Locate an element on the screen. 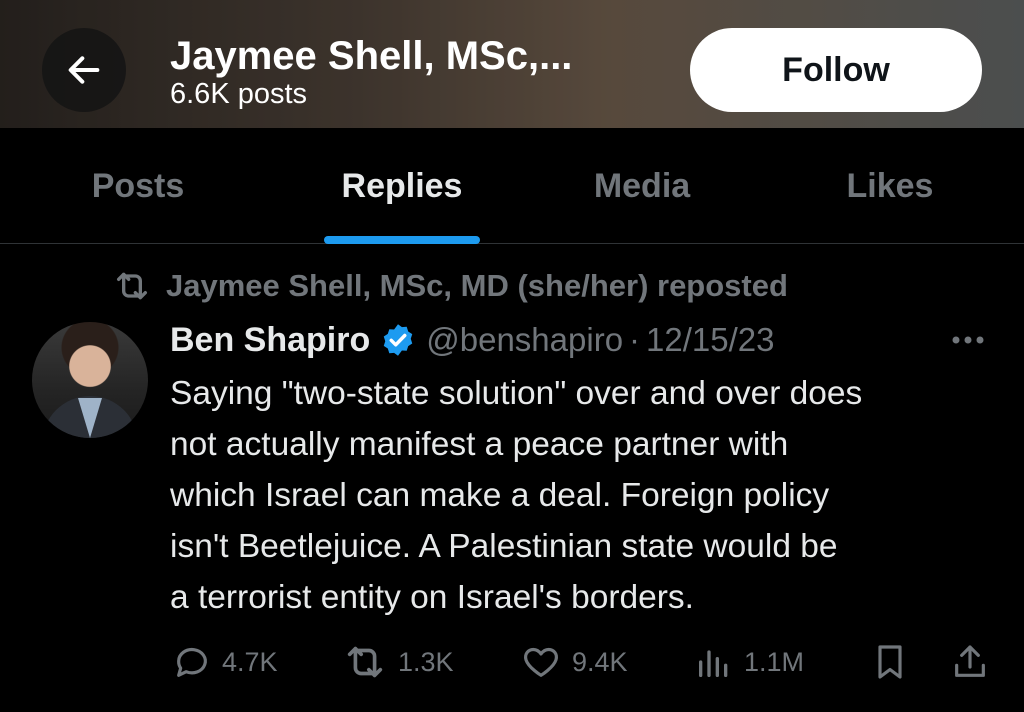 The width and height of the screenshot is (1024, 712). bookmark-button is located at coordinates (890, 662).